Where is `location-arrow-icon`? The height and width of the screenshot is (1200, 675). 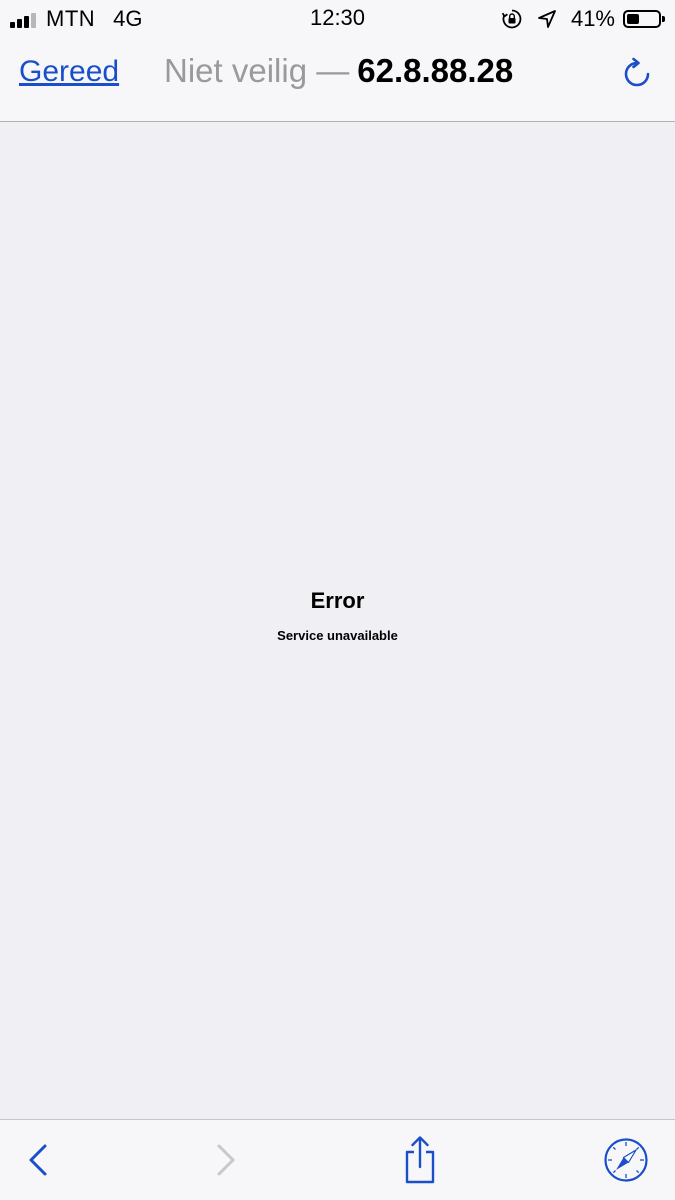
location-arrow-icon is located at coordinates (547, 19).